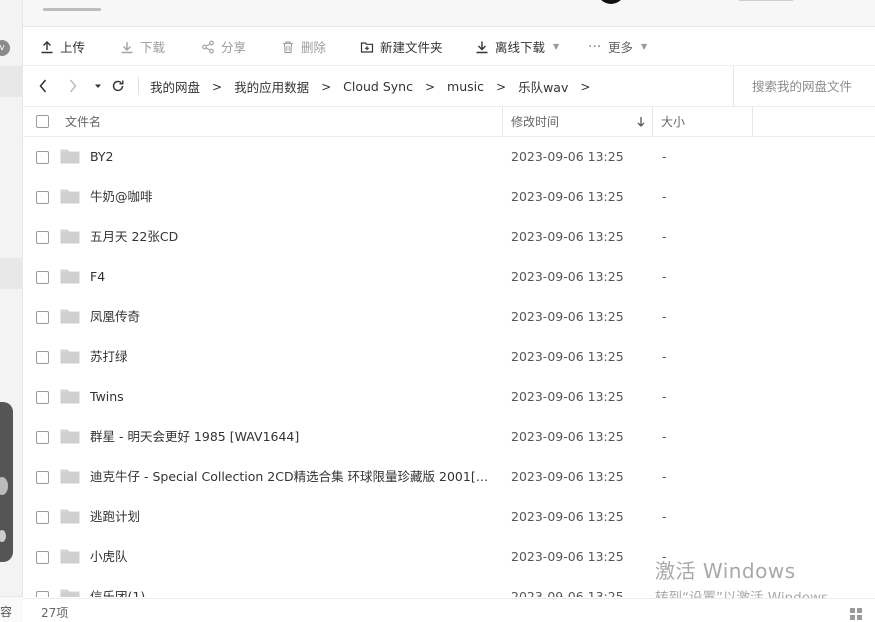 The width and height of the screenshot is (875, 622). Describe the element at coordinates (292, 587) in the screenshot. I see `file-name: 信乐团(1)` at that location.